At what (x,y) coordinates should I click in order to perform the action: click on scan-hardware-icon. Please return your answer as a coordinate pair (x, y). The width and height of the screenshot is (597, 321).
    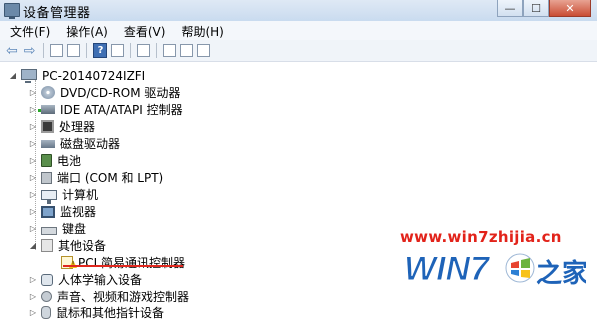
    Looking at the image, I should click on (144, 50).